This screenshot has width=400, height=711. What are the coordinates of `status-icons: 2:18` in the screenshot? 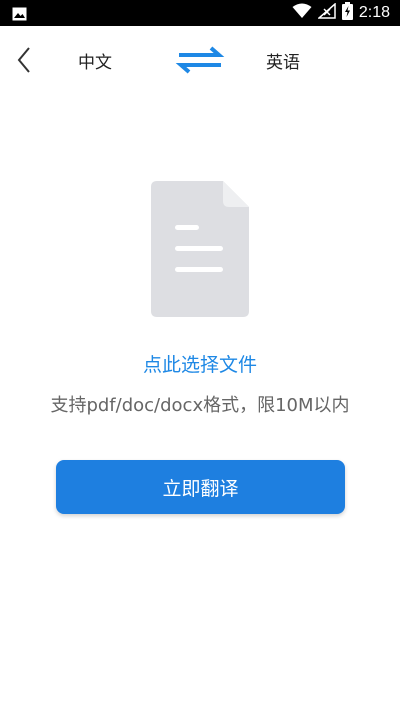 It's located at (341, 13).